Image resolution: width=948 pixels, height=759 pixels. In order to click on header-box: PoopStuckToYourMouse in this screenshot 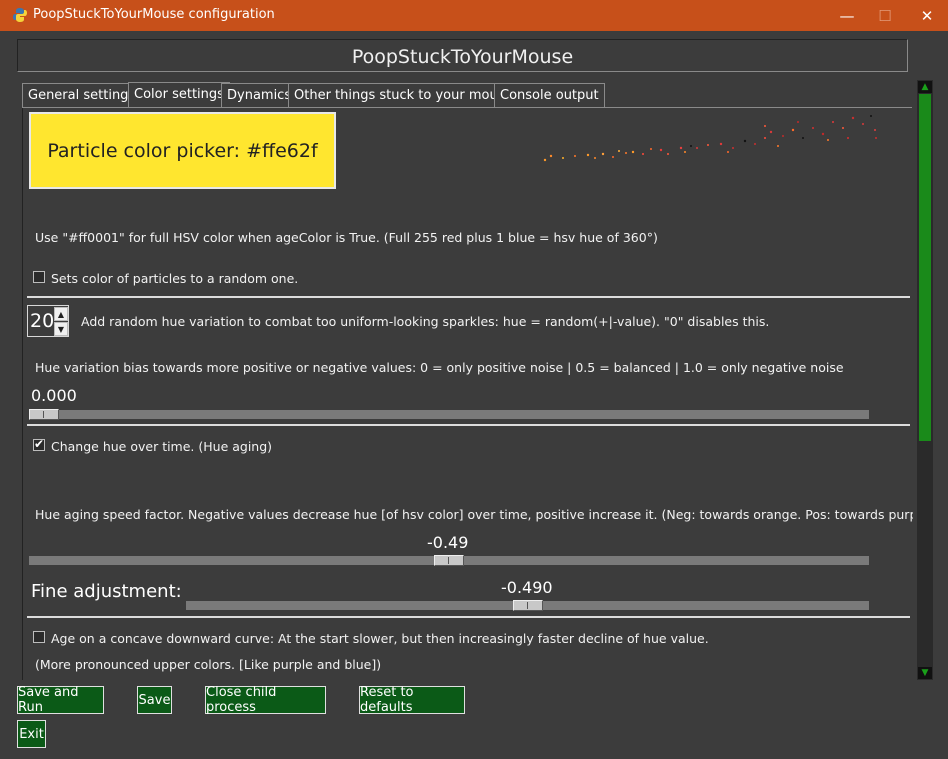, I will do `click(462, 55)`.